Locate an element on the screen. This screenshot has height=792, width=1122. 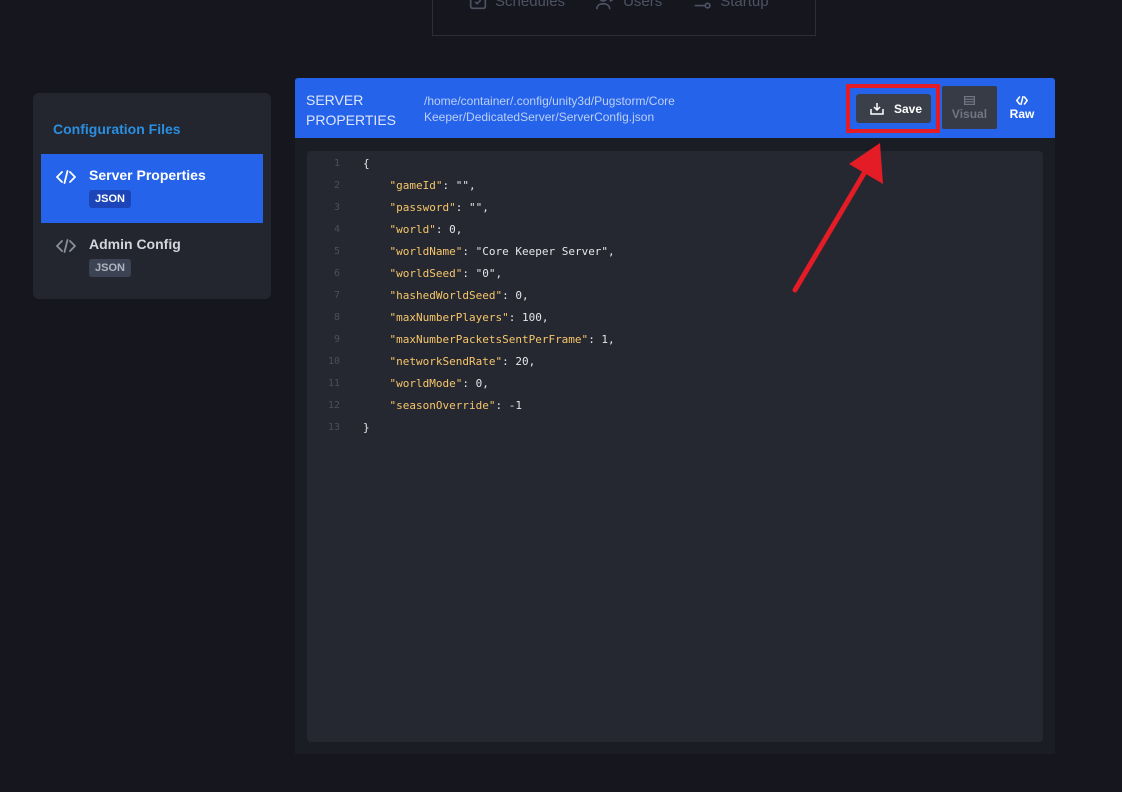
nav-label: Startup is located at coordinates (744, 5).